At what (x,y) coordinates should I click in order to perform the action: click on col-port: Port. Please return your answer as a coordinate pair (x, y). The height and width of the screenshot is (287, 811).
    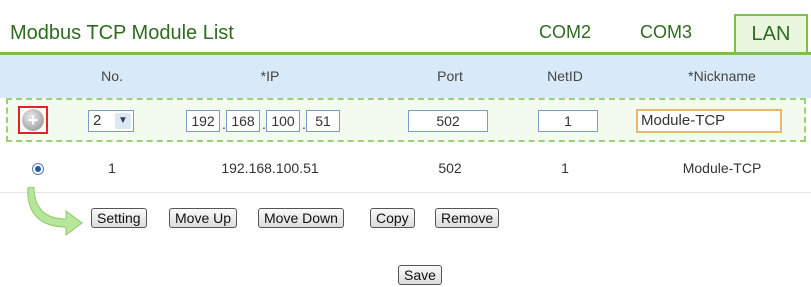
    Looking at the image, I should click on (450, 76).